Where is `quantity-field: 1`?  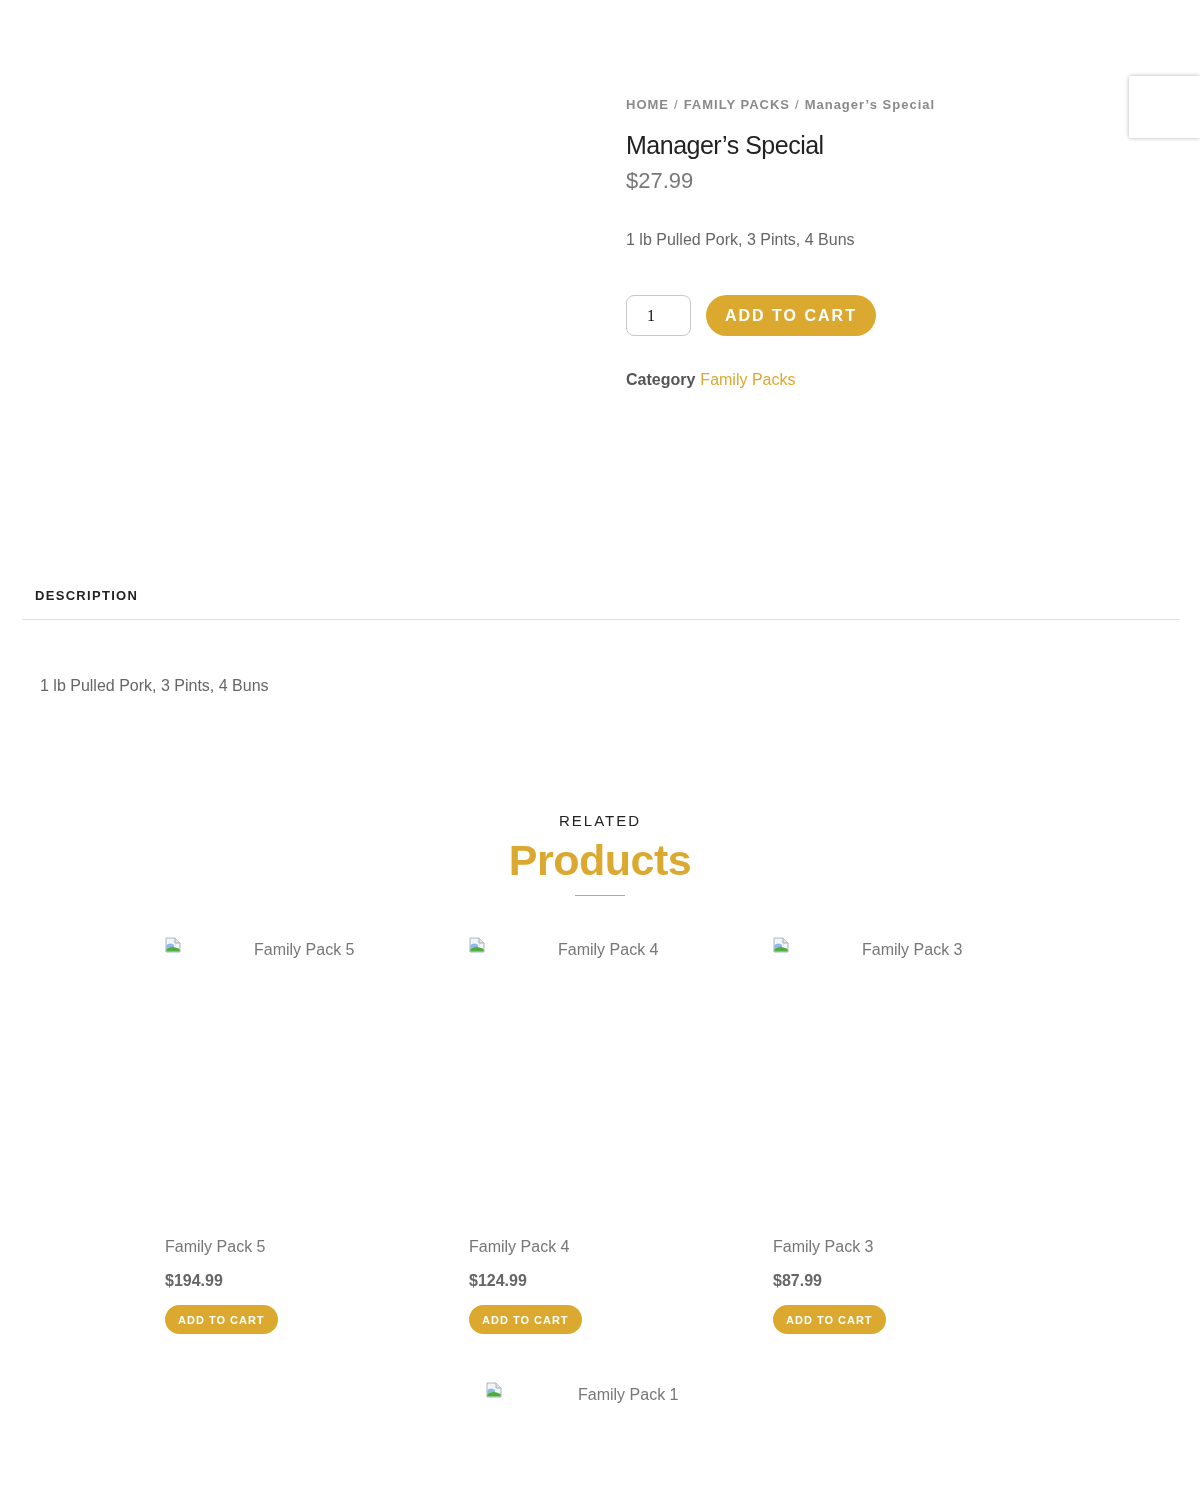
quantity-field: 1 is located at coordinates (658, 315).